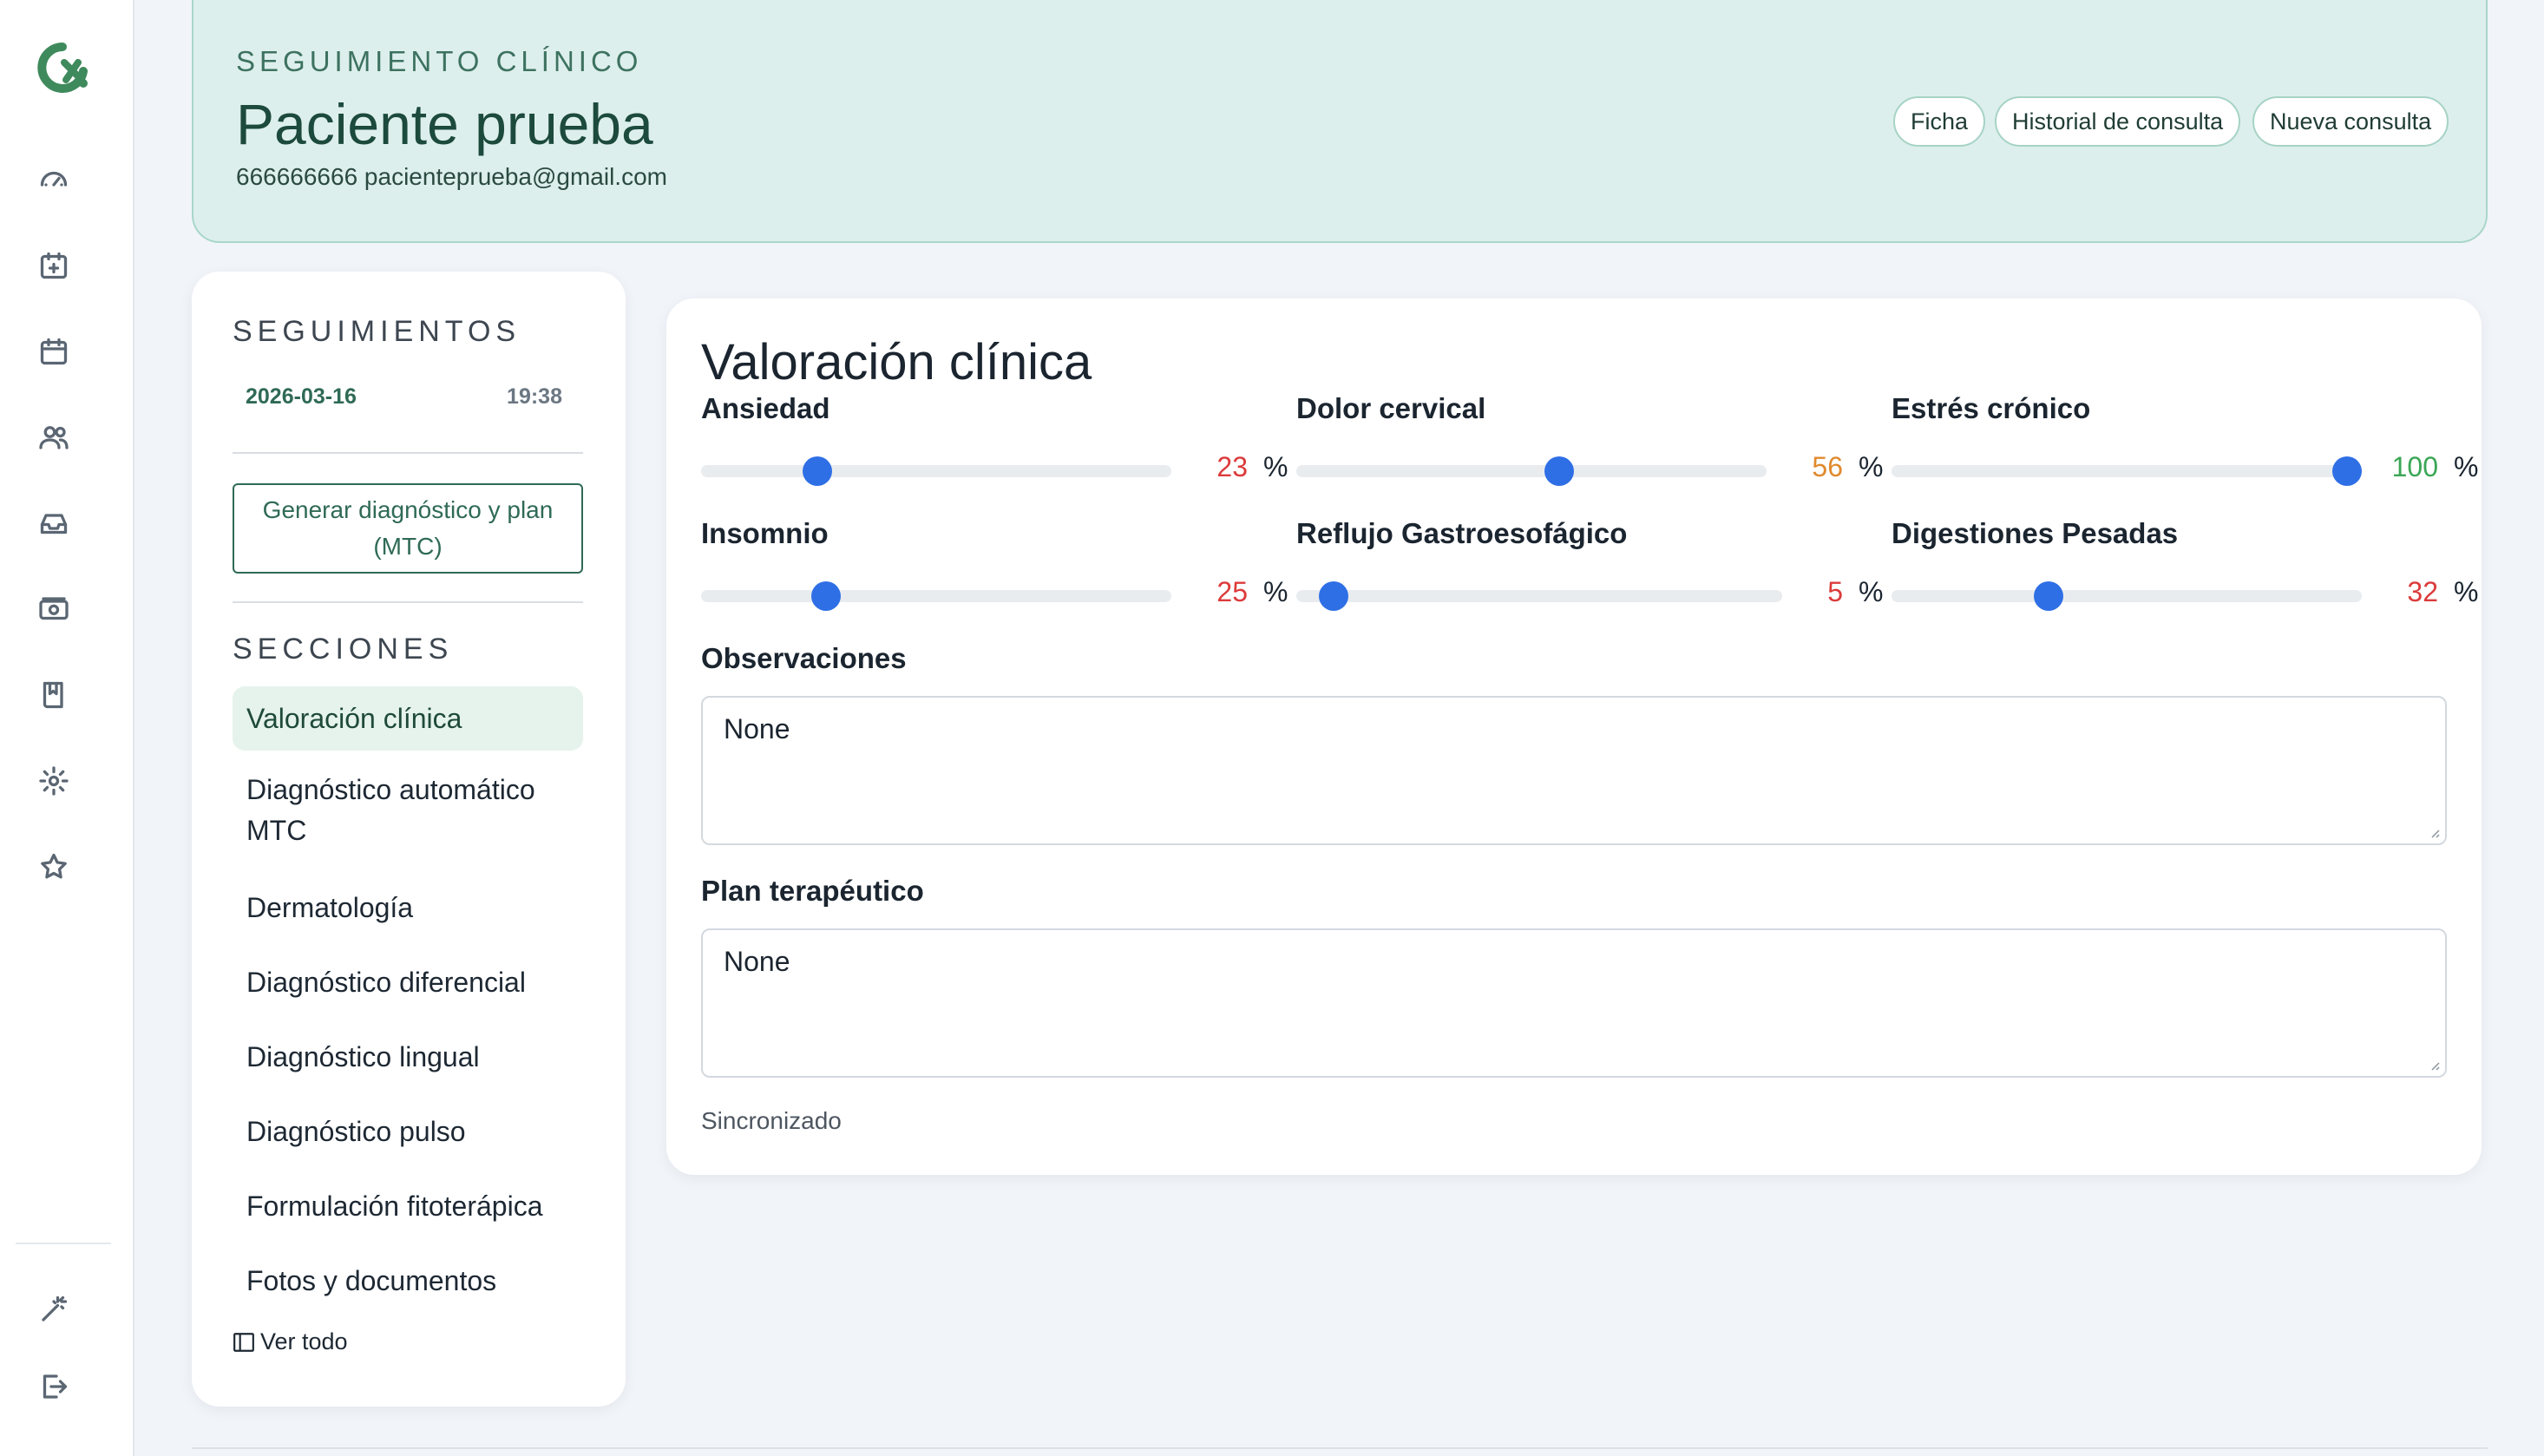 The height and width of the screenshot is (1456, 2544). I want to click on inbox-icon, so click(54, 523).